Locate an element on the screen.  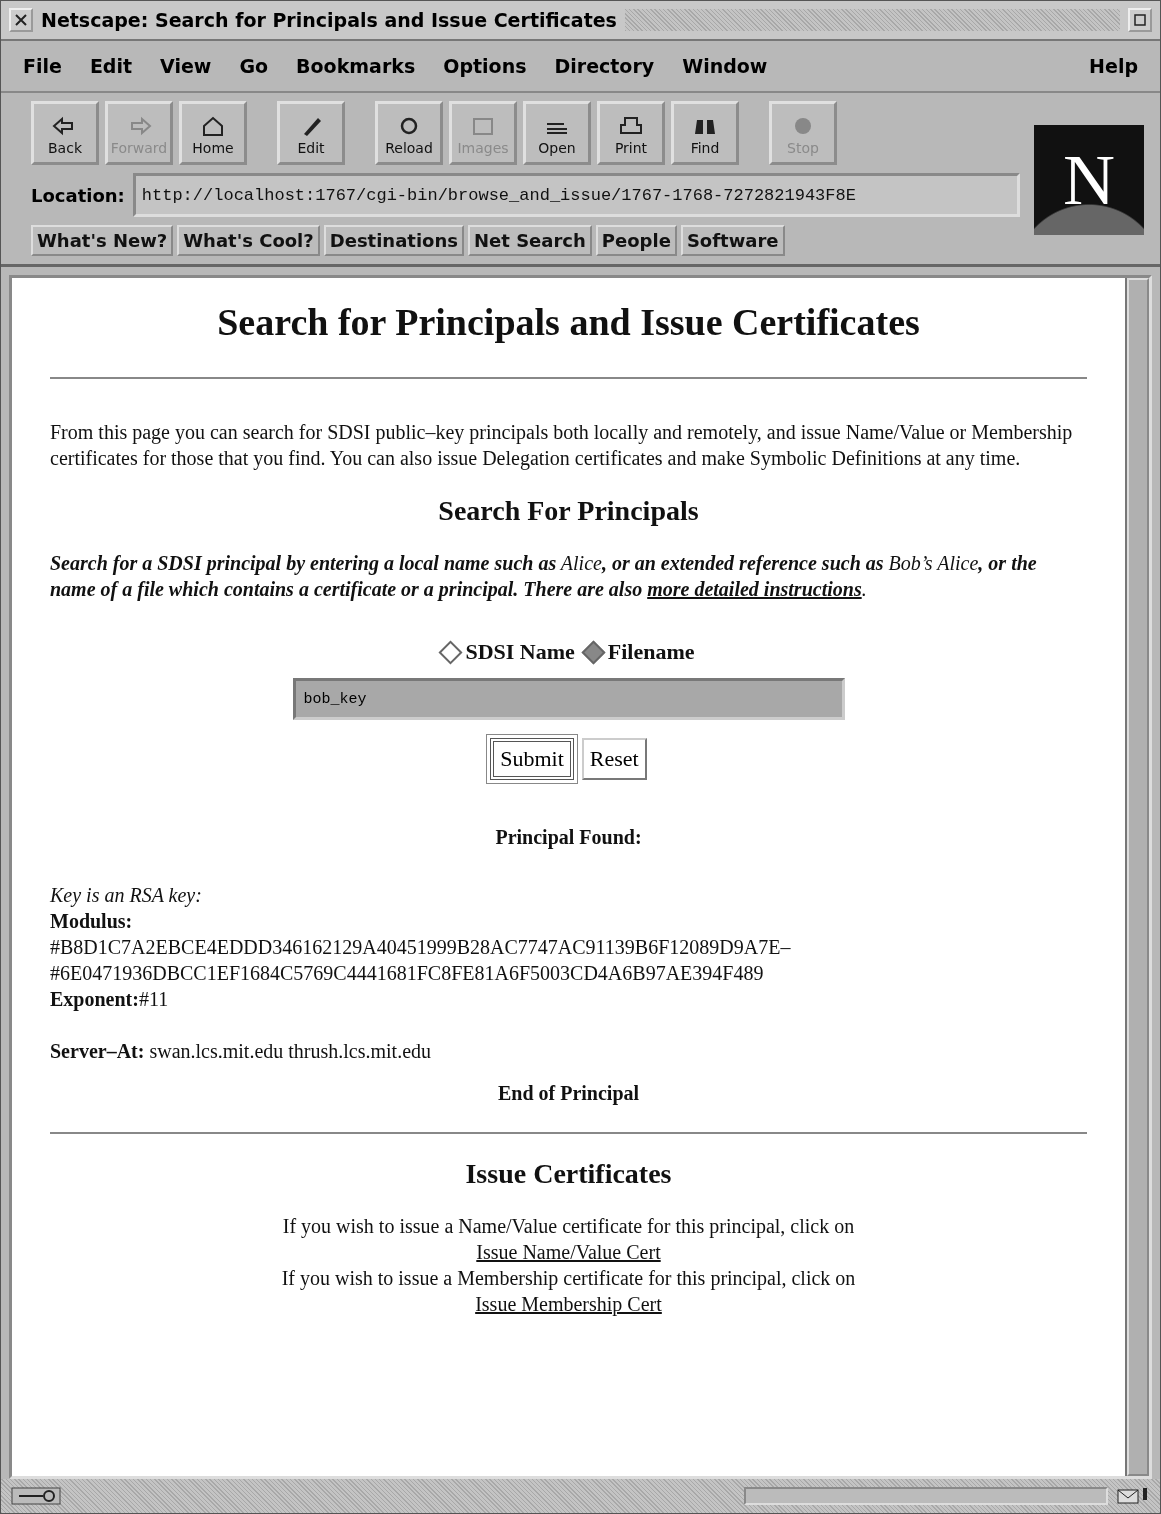
location-field: http://localhost:1767/cgi-bin/browse_and_issue/1767-1768-7272821943F8E is located at coordinates (576, 195).